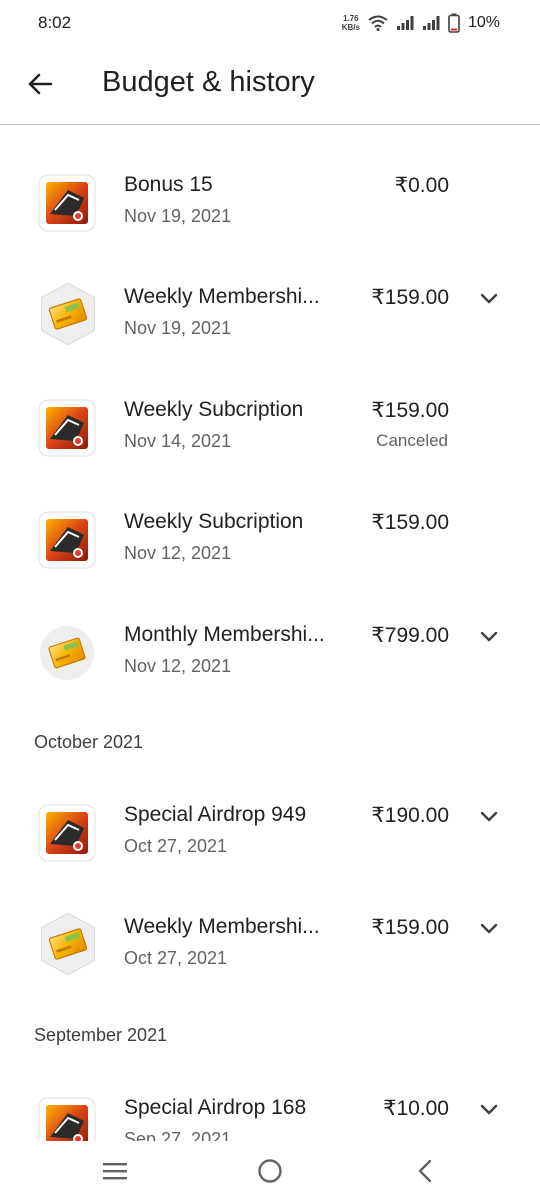 Image resolution: width=540 pixels, height=1200 pixels. What do you see at coordinates (208, 82) in the screenshot?
I see `page-title: Budget & history` at bounding box center [208, 82].